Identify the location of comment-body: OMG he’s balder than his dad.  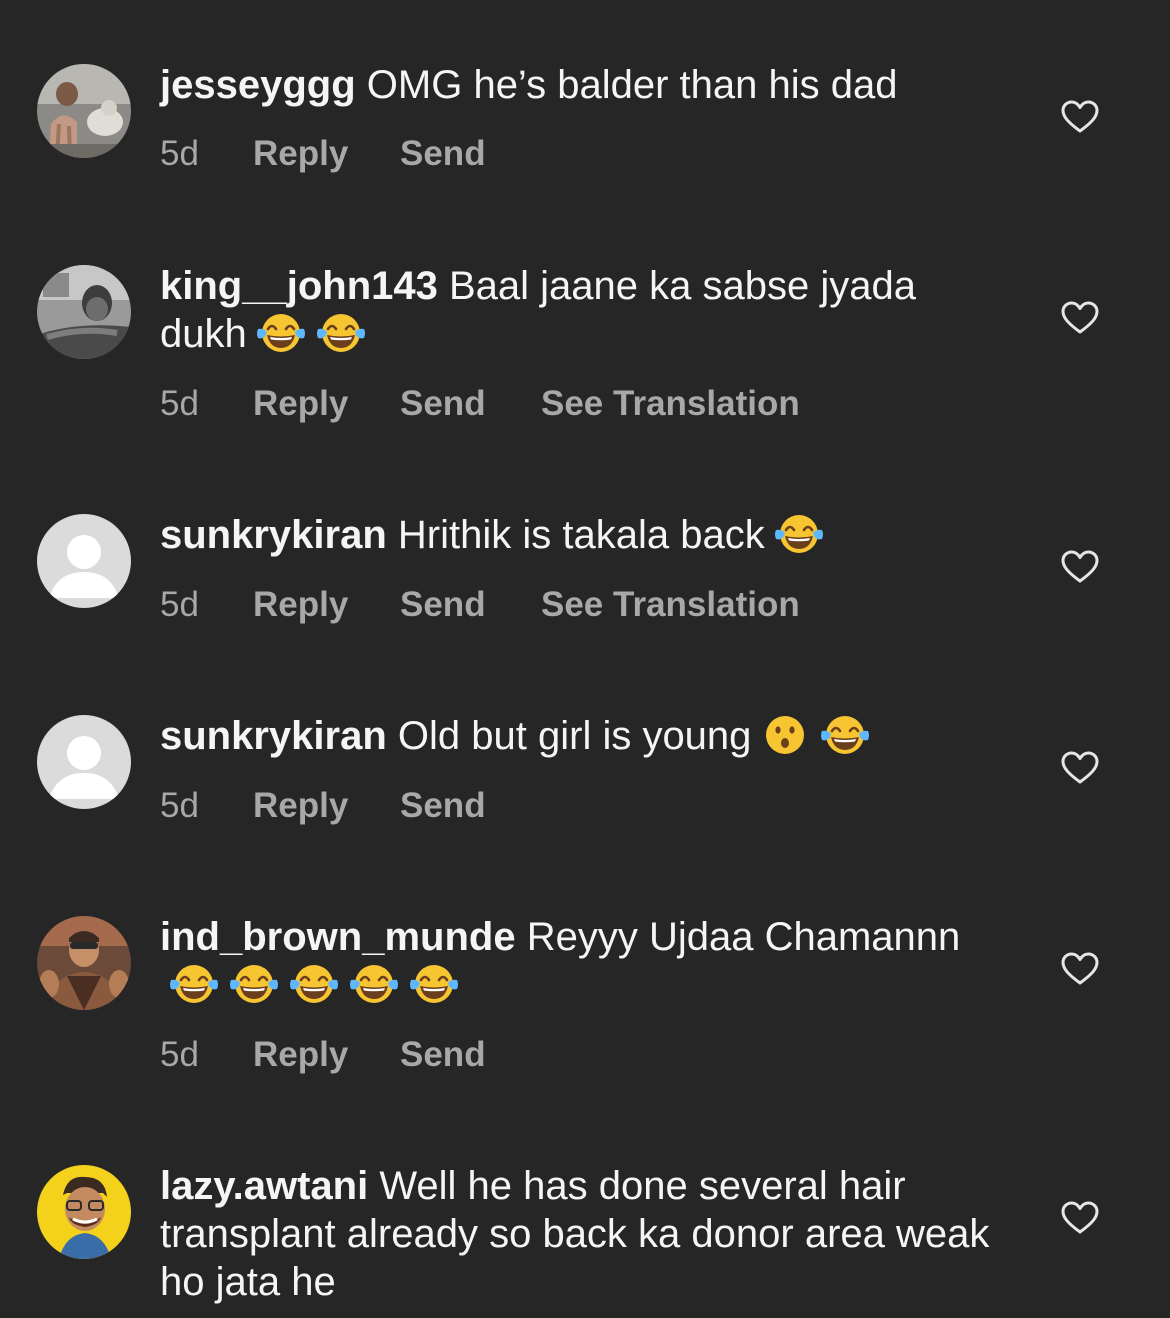
(632, 85).